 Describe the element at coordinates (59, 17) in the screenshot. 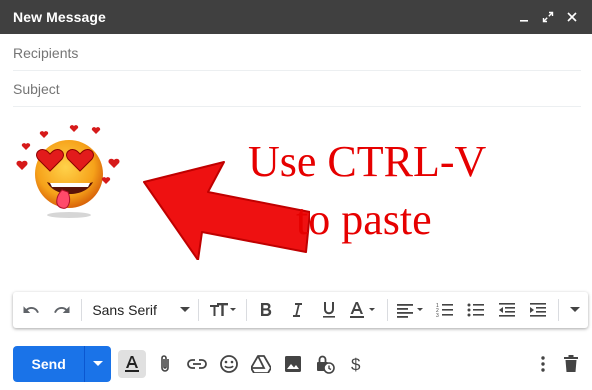

I see `window-title: New Message` at that location.